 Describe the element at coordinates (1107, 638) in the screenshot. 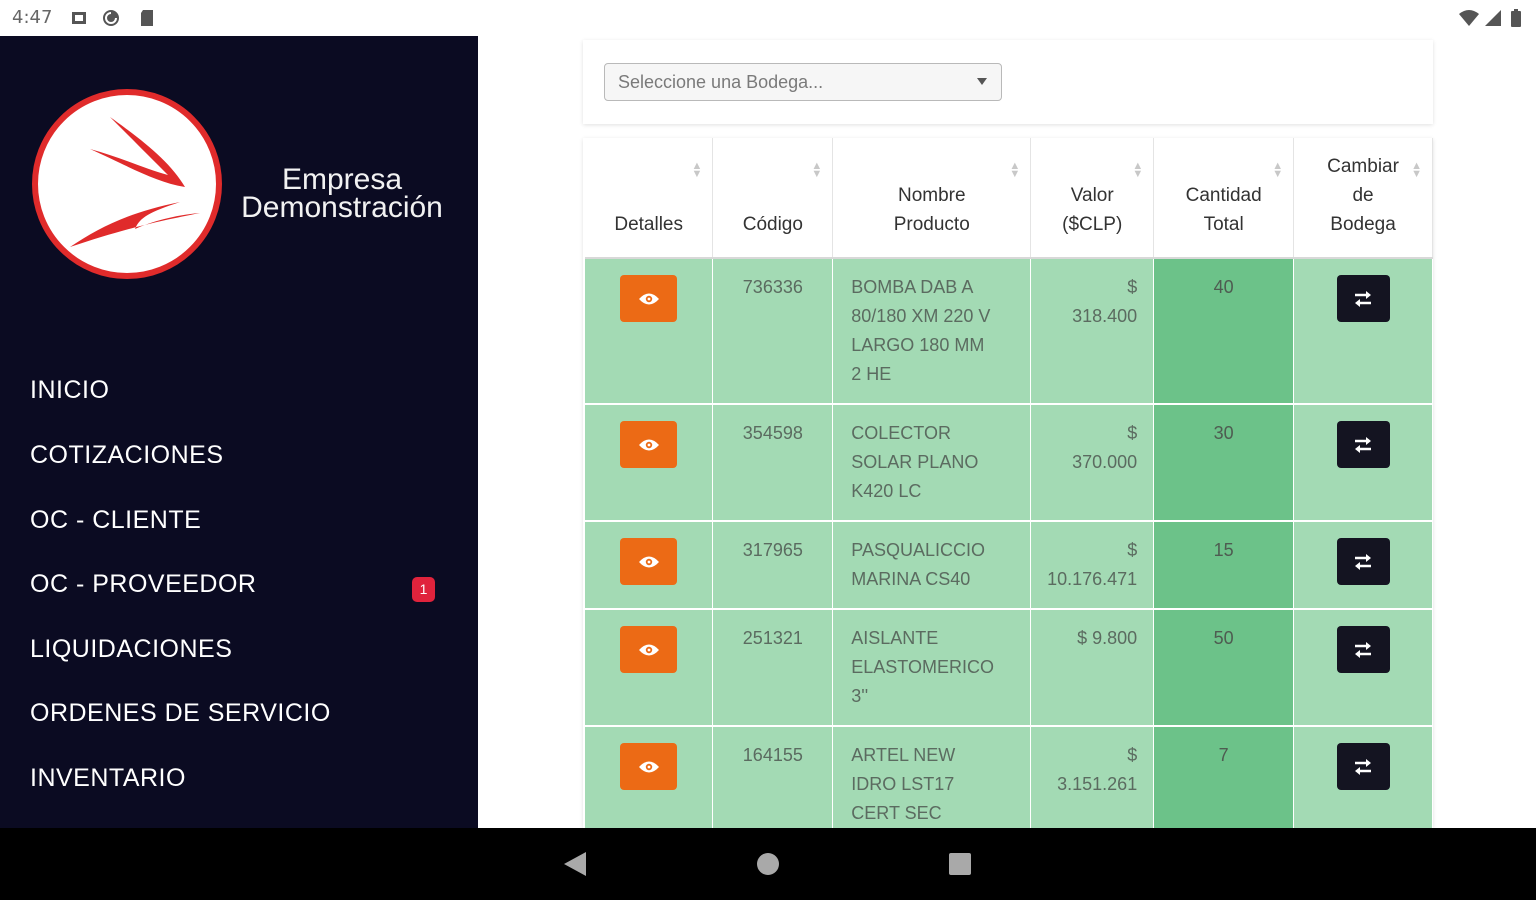

I see `product-value-line: $ 9.800` at that location.